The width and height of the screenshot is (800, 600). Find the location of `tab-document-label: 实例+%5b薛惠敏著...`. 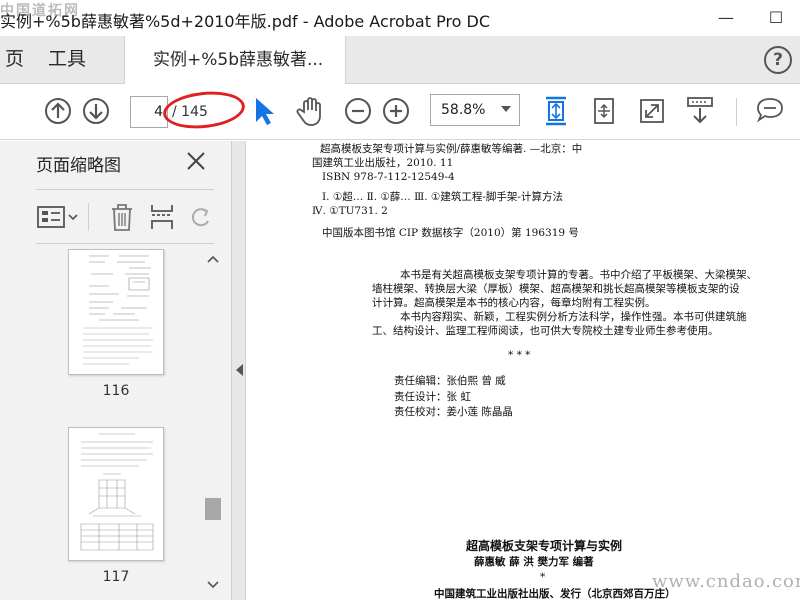

tab-document-label: 实例+%5b薛惠敏著... is located at coordinates (238, 60).